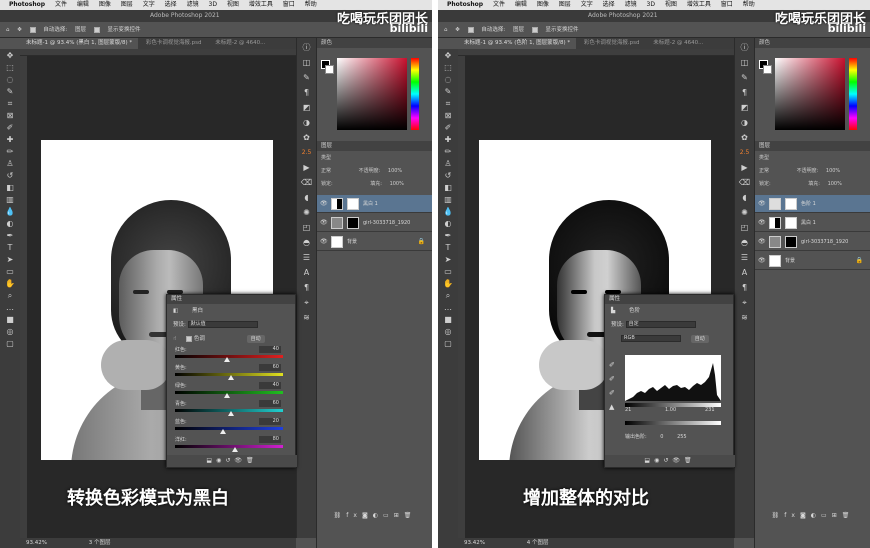 Image resolution: width=870 pixels, height=548 pixels. What do you see at coordinates (614, 393) in the screenshot?
I see `white-eyedropper-icon: ✐` at bounding box center [614, 393].